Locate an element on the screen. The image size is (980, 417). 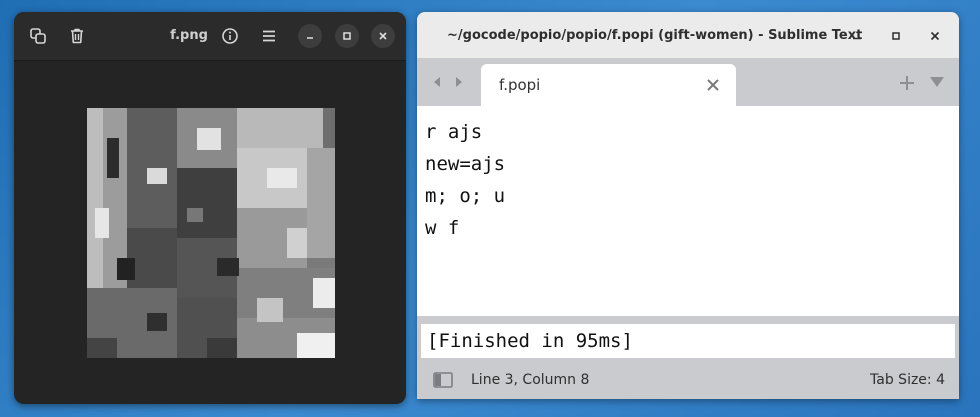
tab-label: f.popi is located at coordinates (520, 85).